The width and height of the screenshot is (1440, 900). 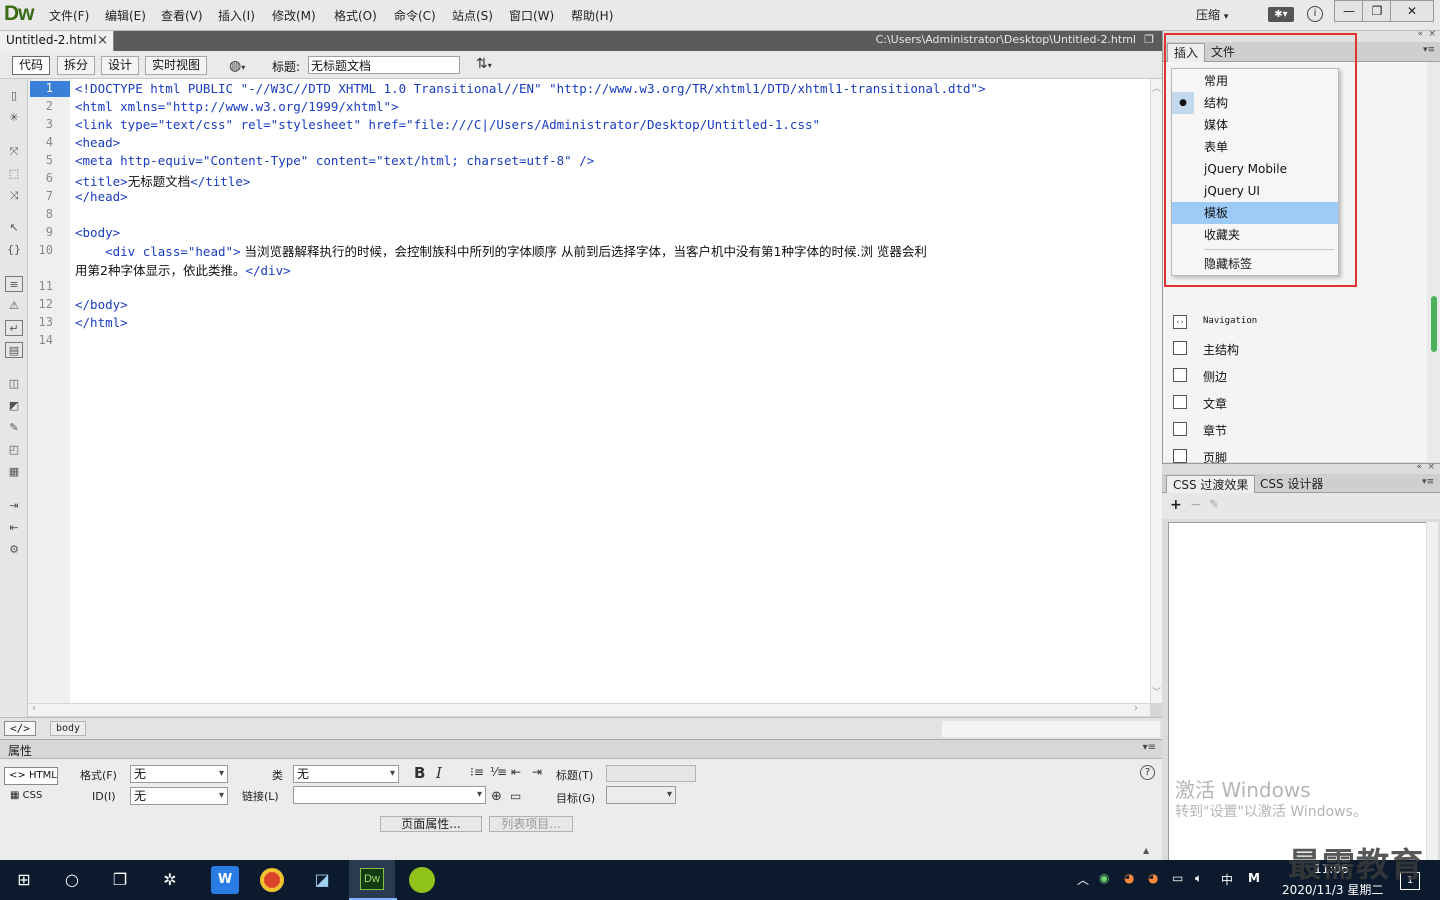 I want to click on remove-transition-icon: −, so click(x=1196, y=505).